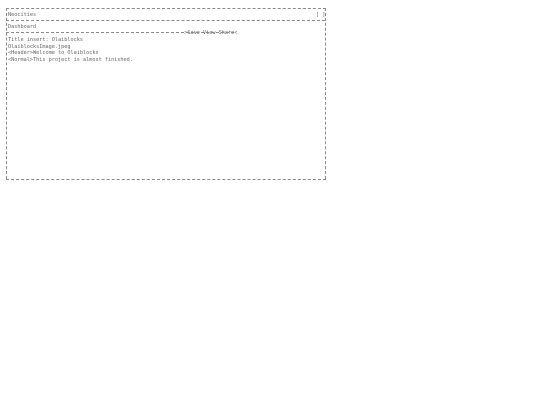 The image size is (540, 405). What do you see at coordinates (207, 30) in the screenshot?
I see `toolbar-actions: >Save View Share<` at bounding box center [207, 30].